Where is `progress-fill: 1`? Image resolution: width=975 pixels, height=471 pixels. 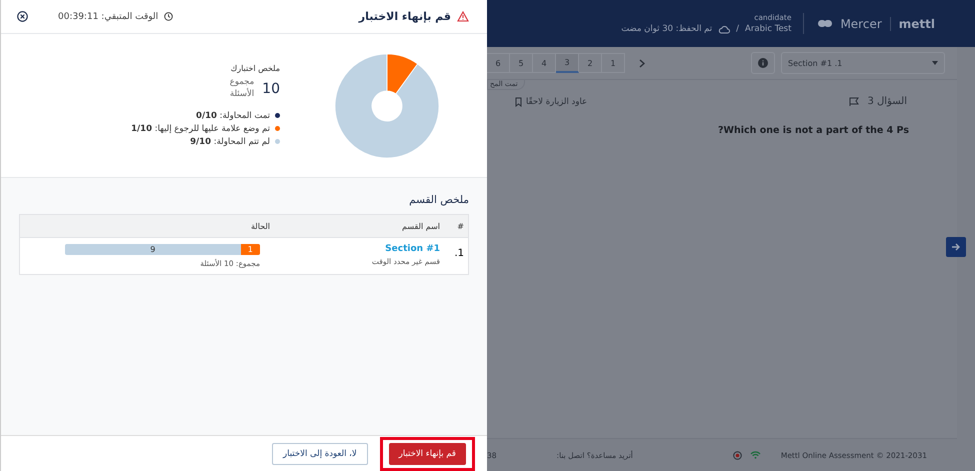 progress-fill: 1 is located at coordinates (250, 249).